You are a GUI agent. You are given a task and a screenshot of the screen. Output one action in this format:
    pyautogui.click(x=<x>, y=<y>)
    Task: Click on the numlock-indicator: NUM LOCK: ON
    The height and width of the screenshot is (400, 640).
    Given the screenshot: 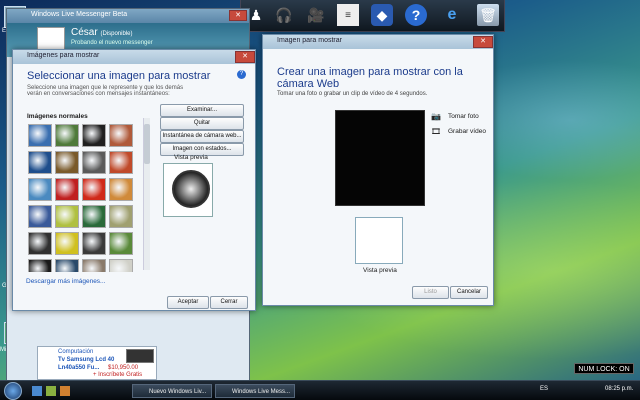 What is the action you would take?
    pyautogui.click(x=604, y=368)
    